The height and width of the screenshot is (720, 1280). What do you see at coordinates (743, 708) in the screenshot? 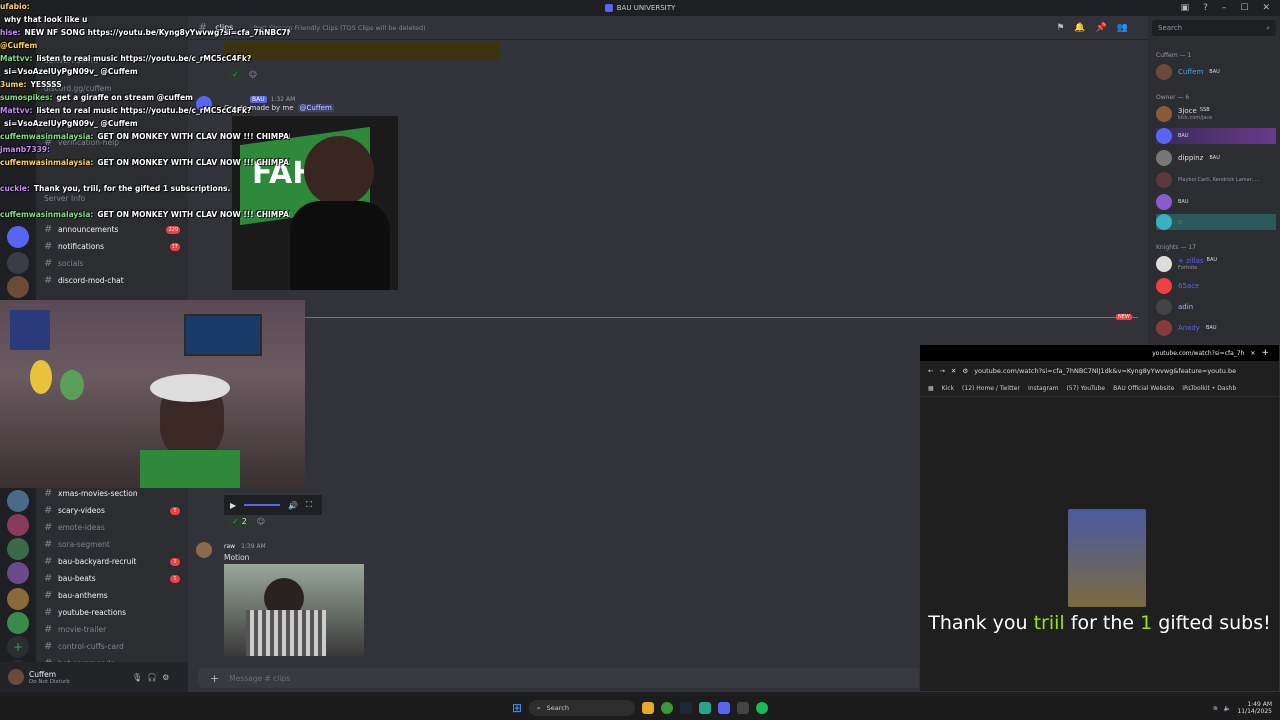
I see `obs-icon` at bounding box center [743, 708].